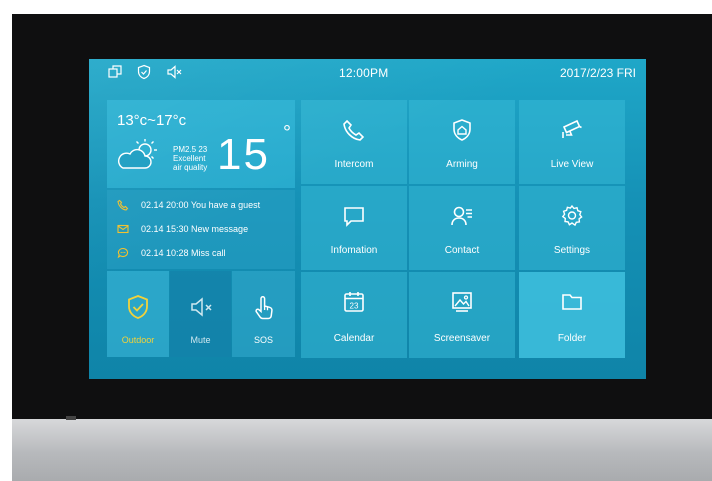  What do you see at coordinates (462, 250) in the screenshot?
I see `contact-label: Contact` at bounding box center [462, 250].